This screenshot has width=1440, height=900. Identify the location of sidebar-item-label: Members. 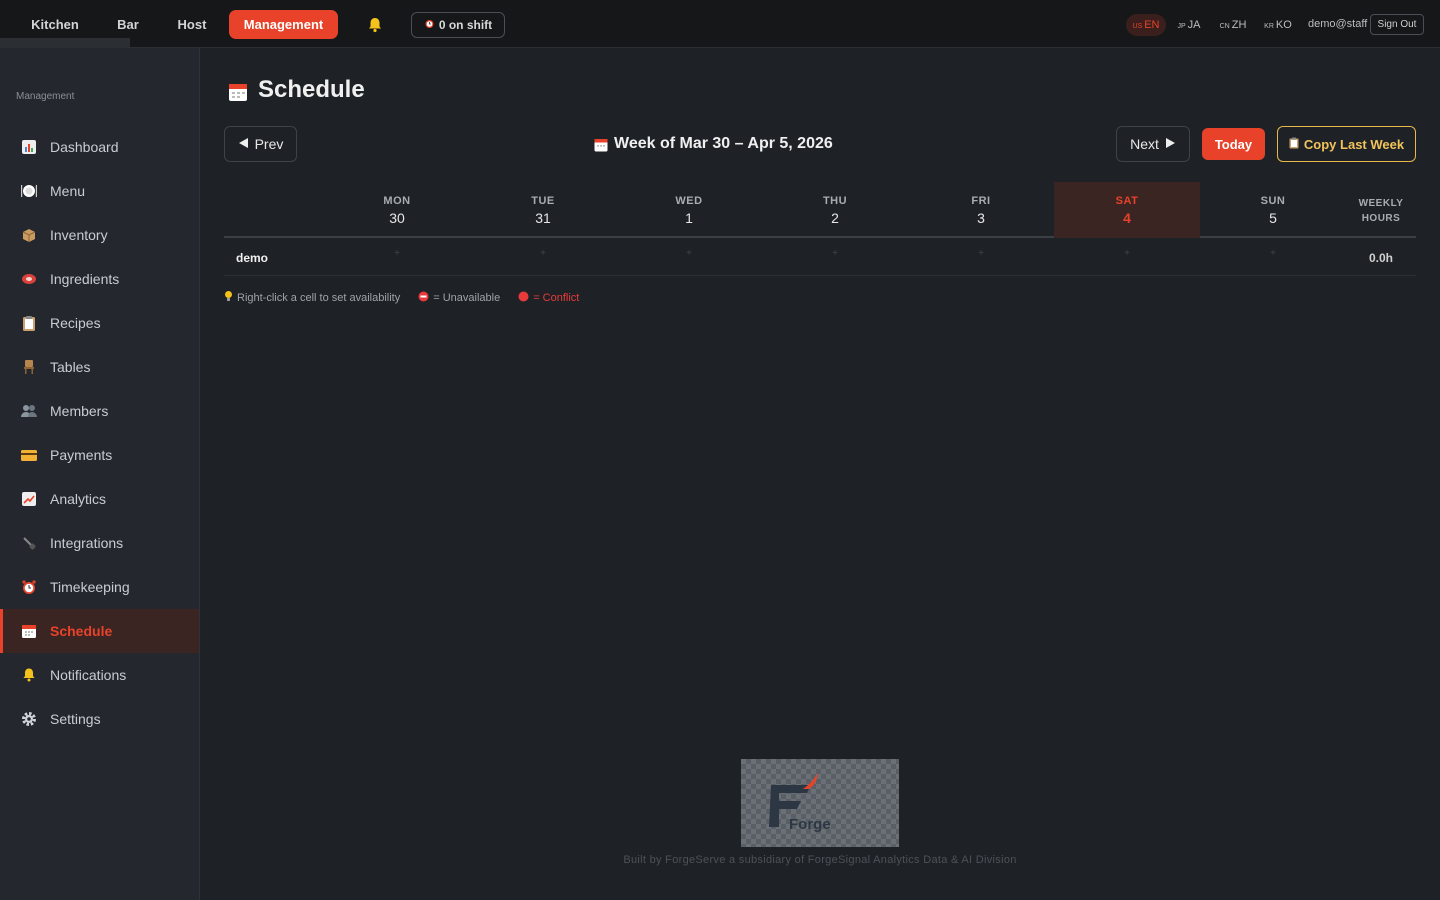
(79, 411).